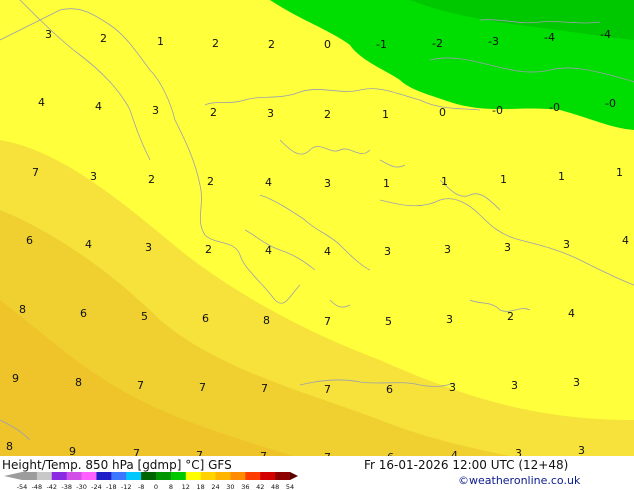 This screenshot has width=634, height=490. What do you see at coordinates (493, 41) in the screenshot?
I see `temp-label: -3` at bounding box center [493, 41].